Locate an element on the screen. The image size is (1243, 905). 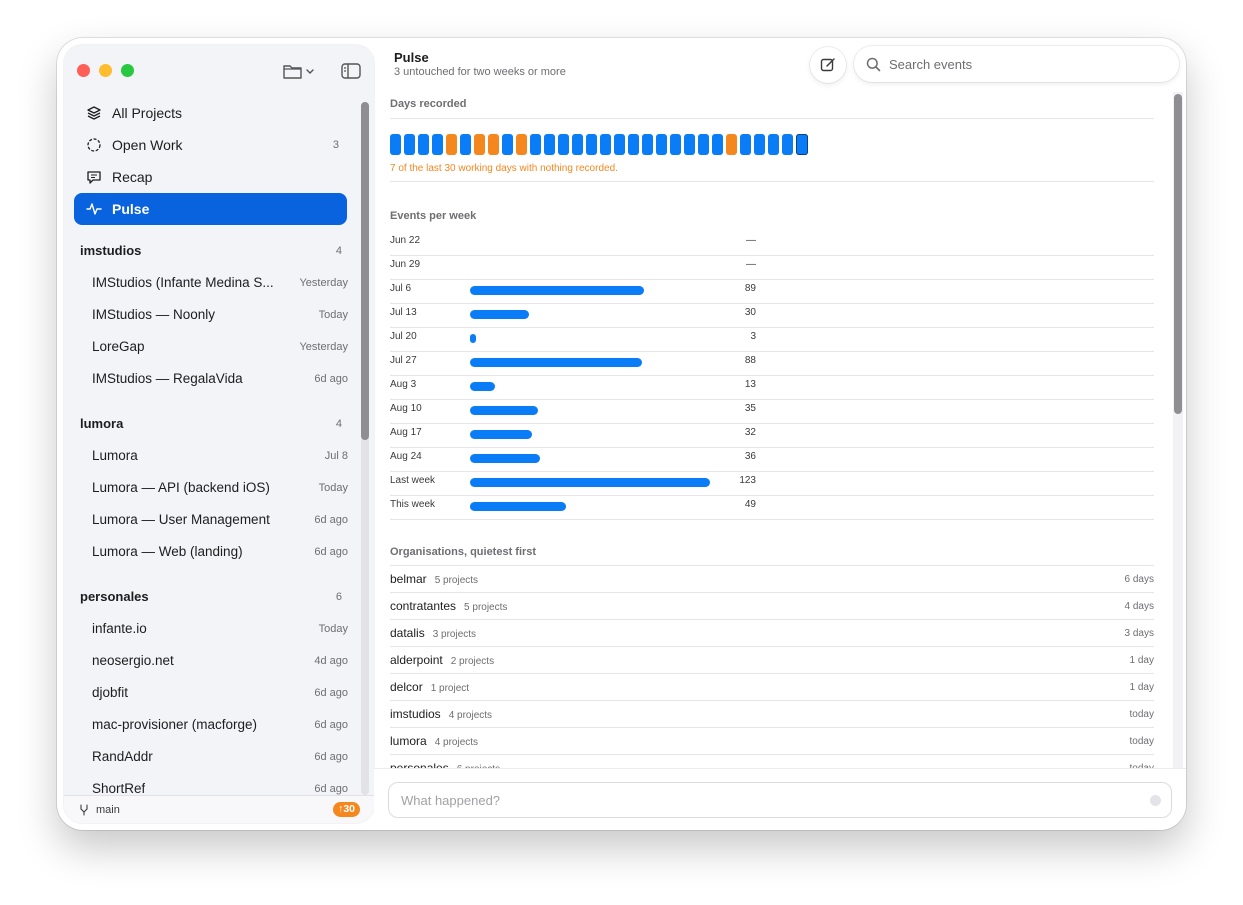
organisation-name: imstudios is located at coordinates (415, 714).